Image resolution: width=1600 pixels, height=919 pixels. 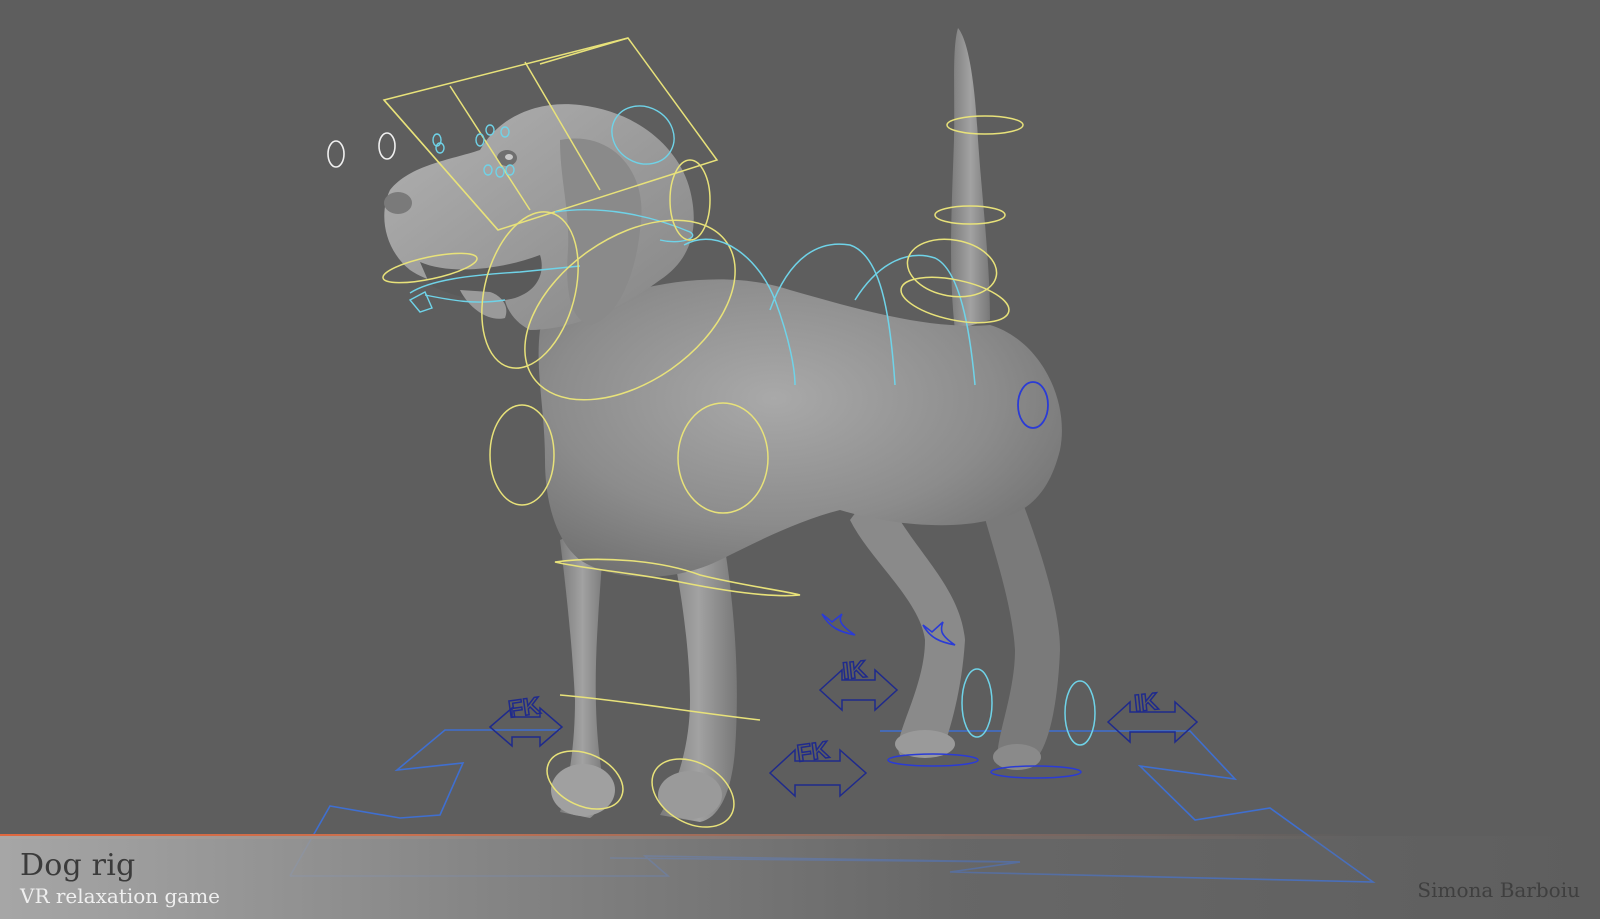 I want to click on ik-label-right: IK, so click(x=1146, y=702).